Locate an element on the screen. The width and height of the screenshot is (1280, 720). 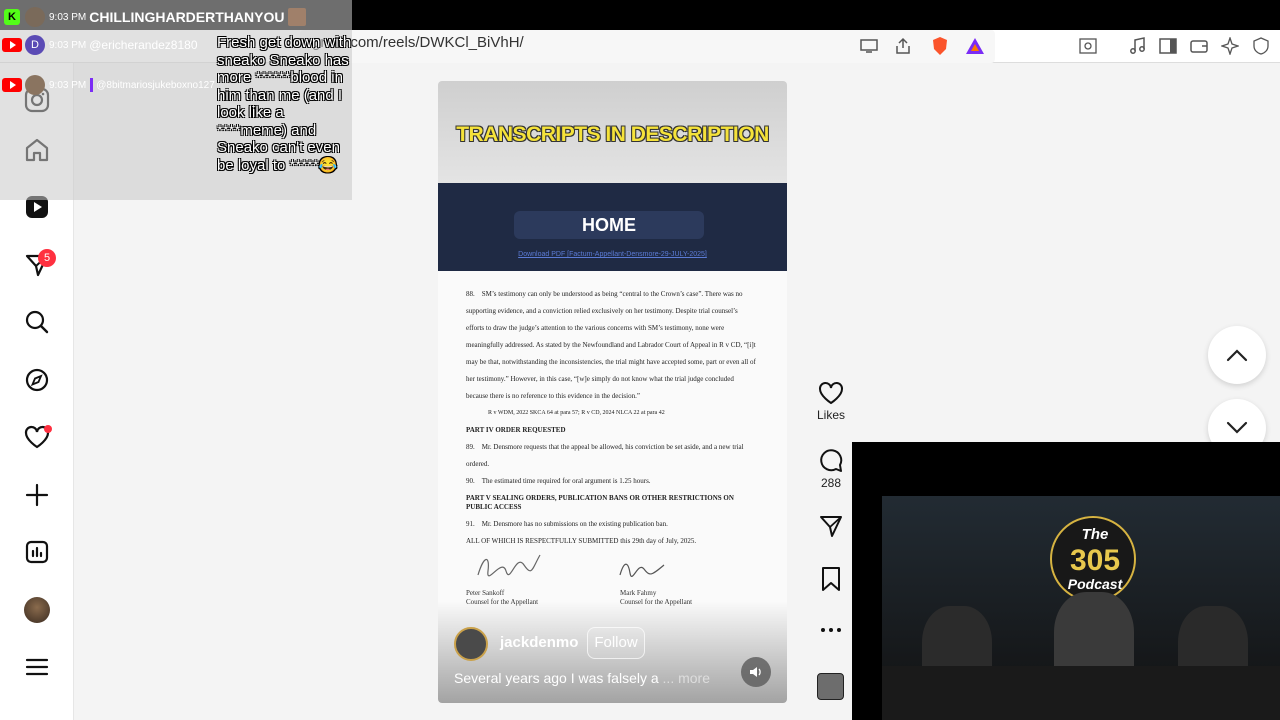
vpn-shield-icon is located at coordinates (1261, 46).